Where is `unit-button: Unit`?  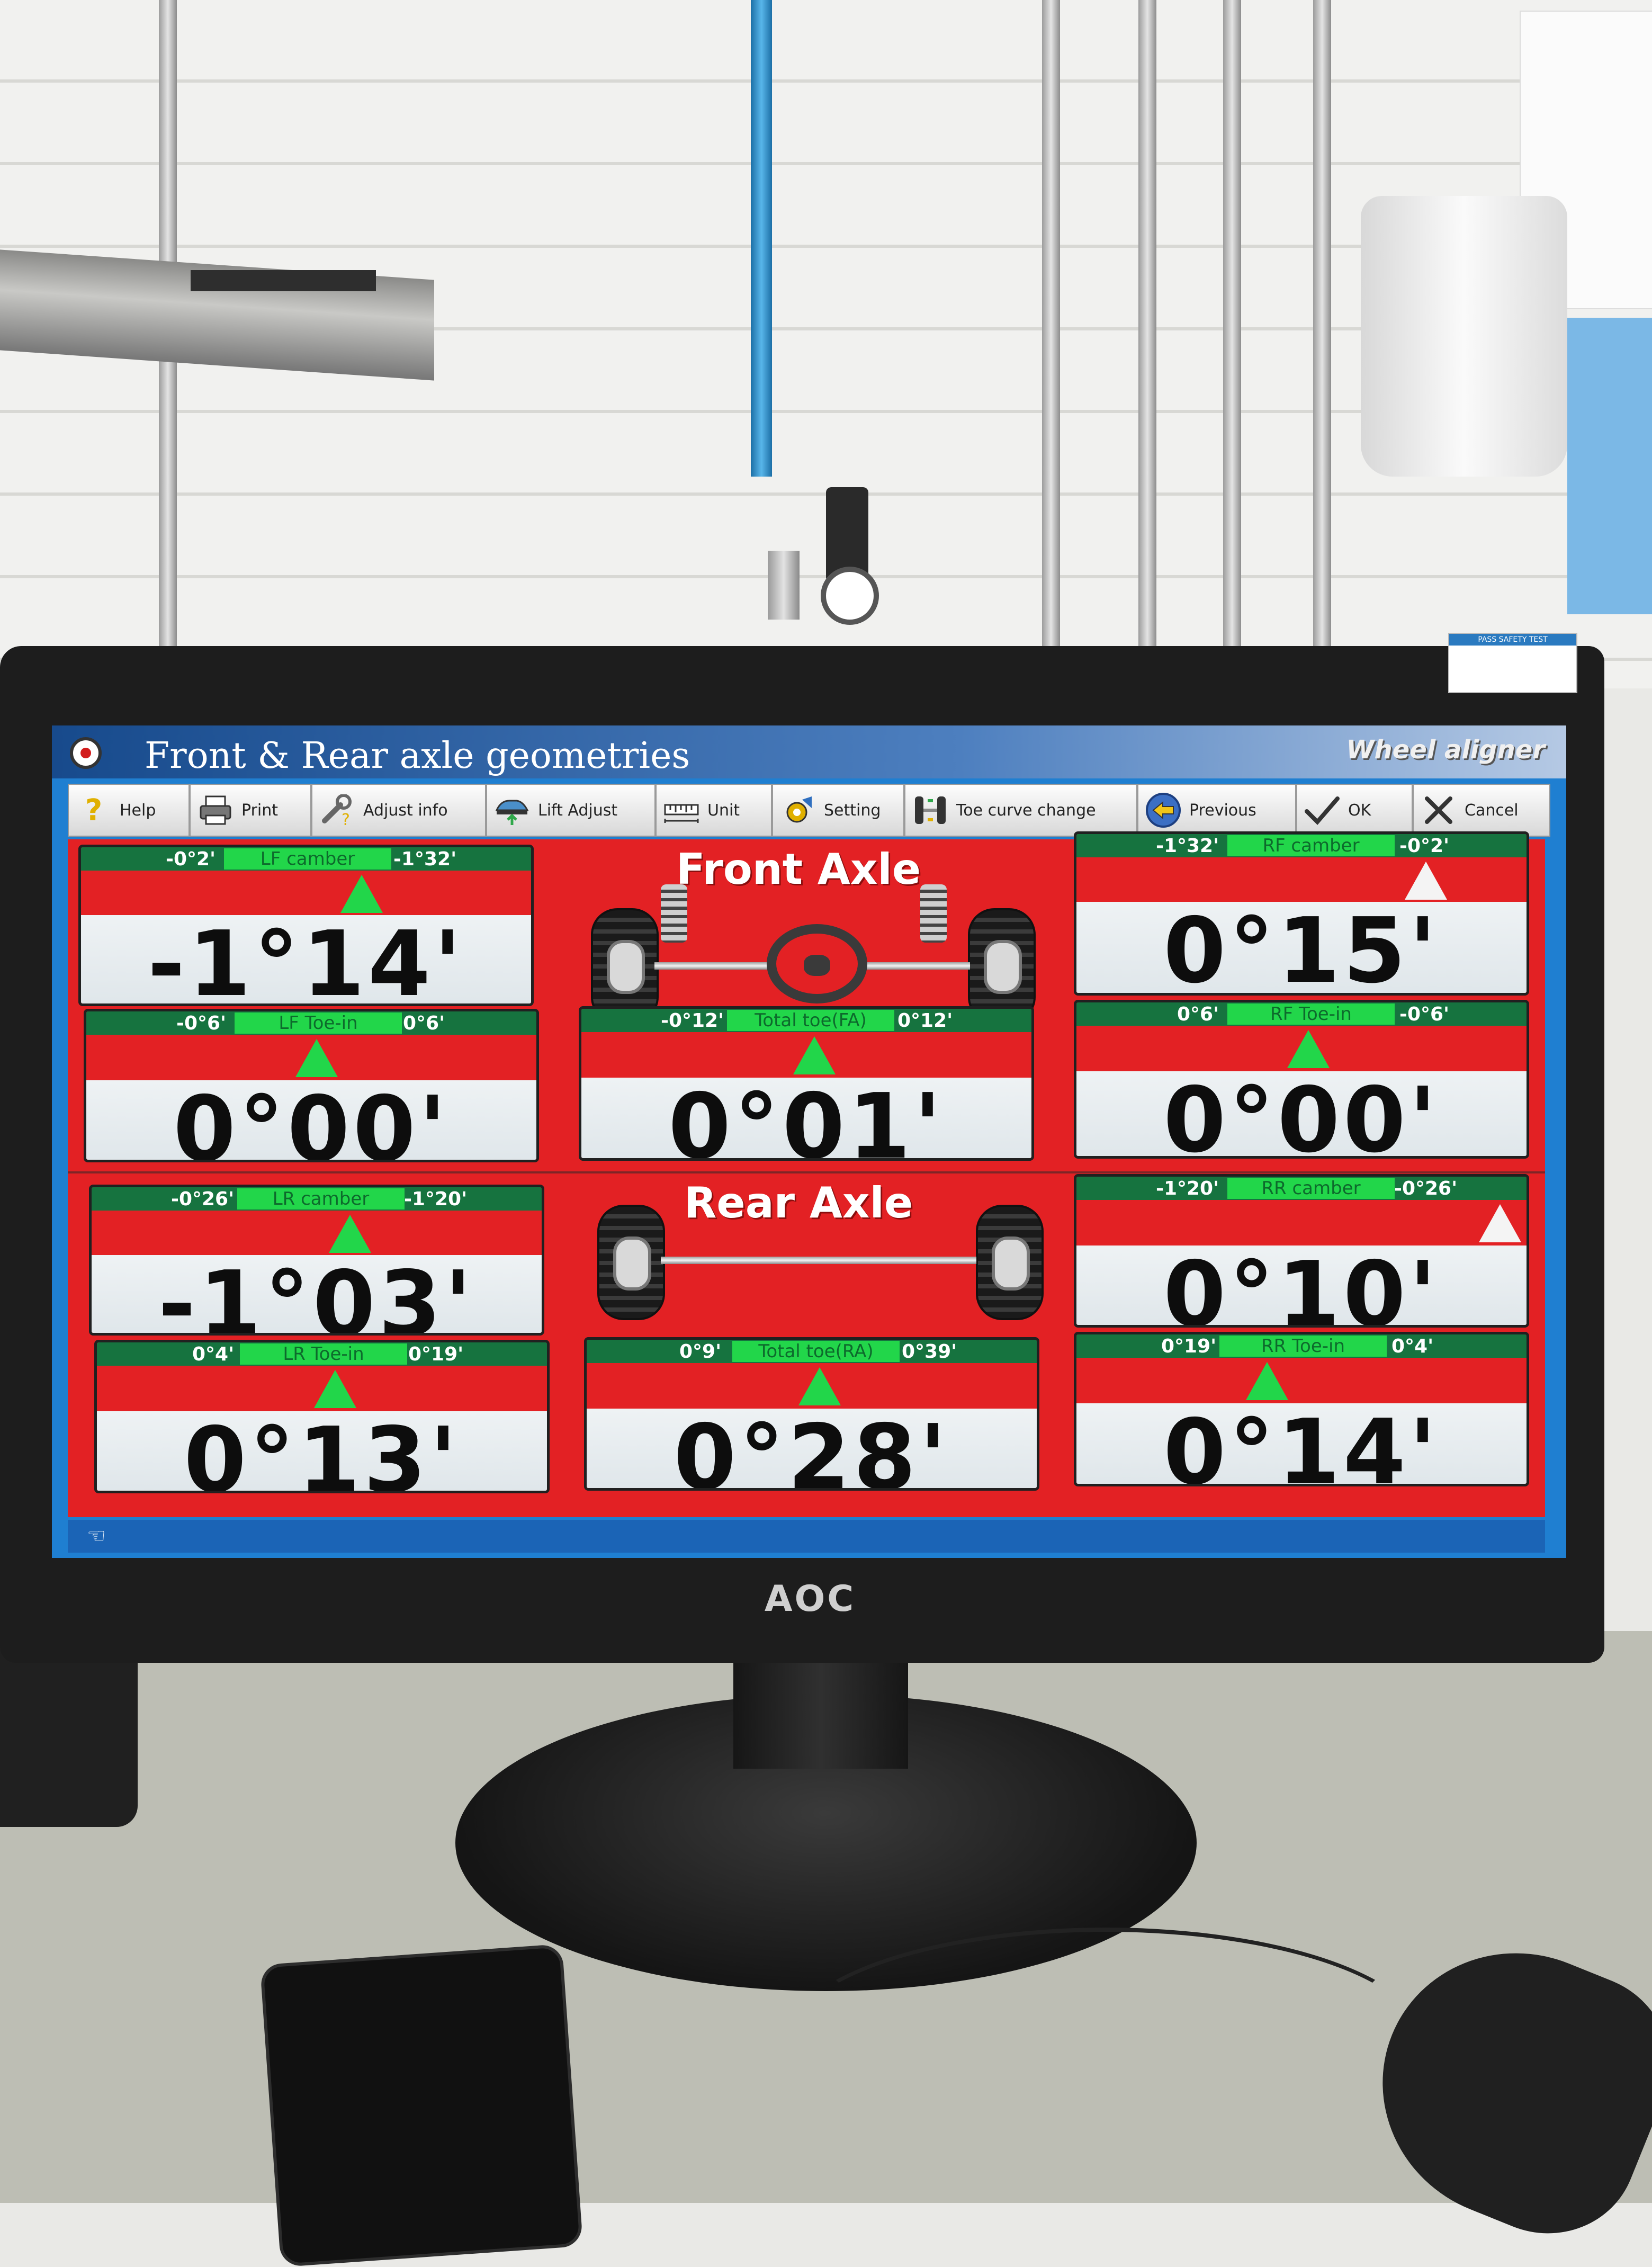 unit-button: Unit is located at coordinates (714, 810).